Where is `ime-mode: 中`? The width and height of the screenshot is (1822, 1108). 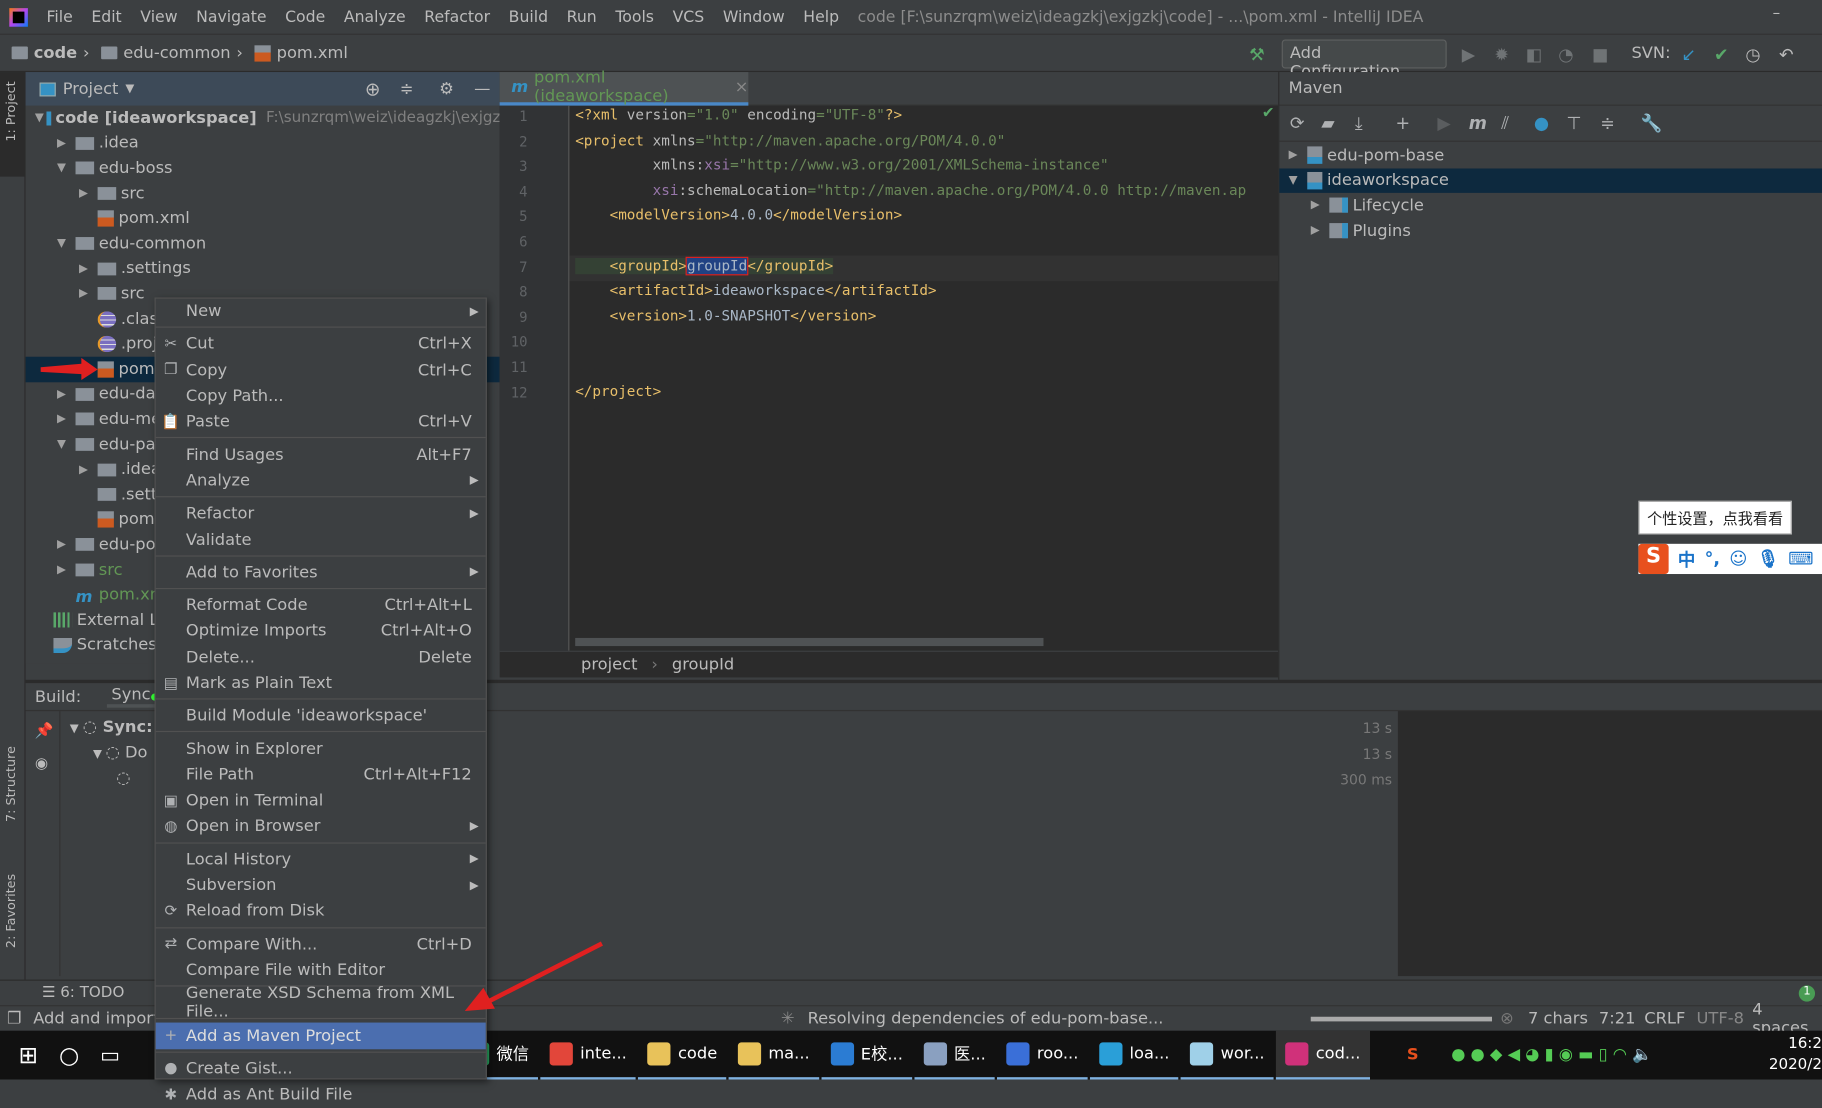 ime-mode: 中 is located at coordinates (1686, 559).